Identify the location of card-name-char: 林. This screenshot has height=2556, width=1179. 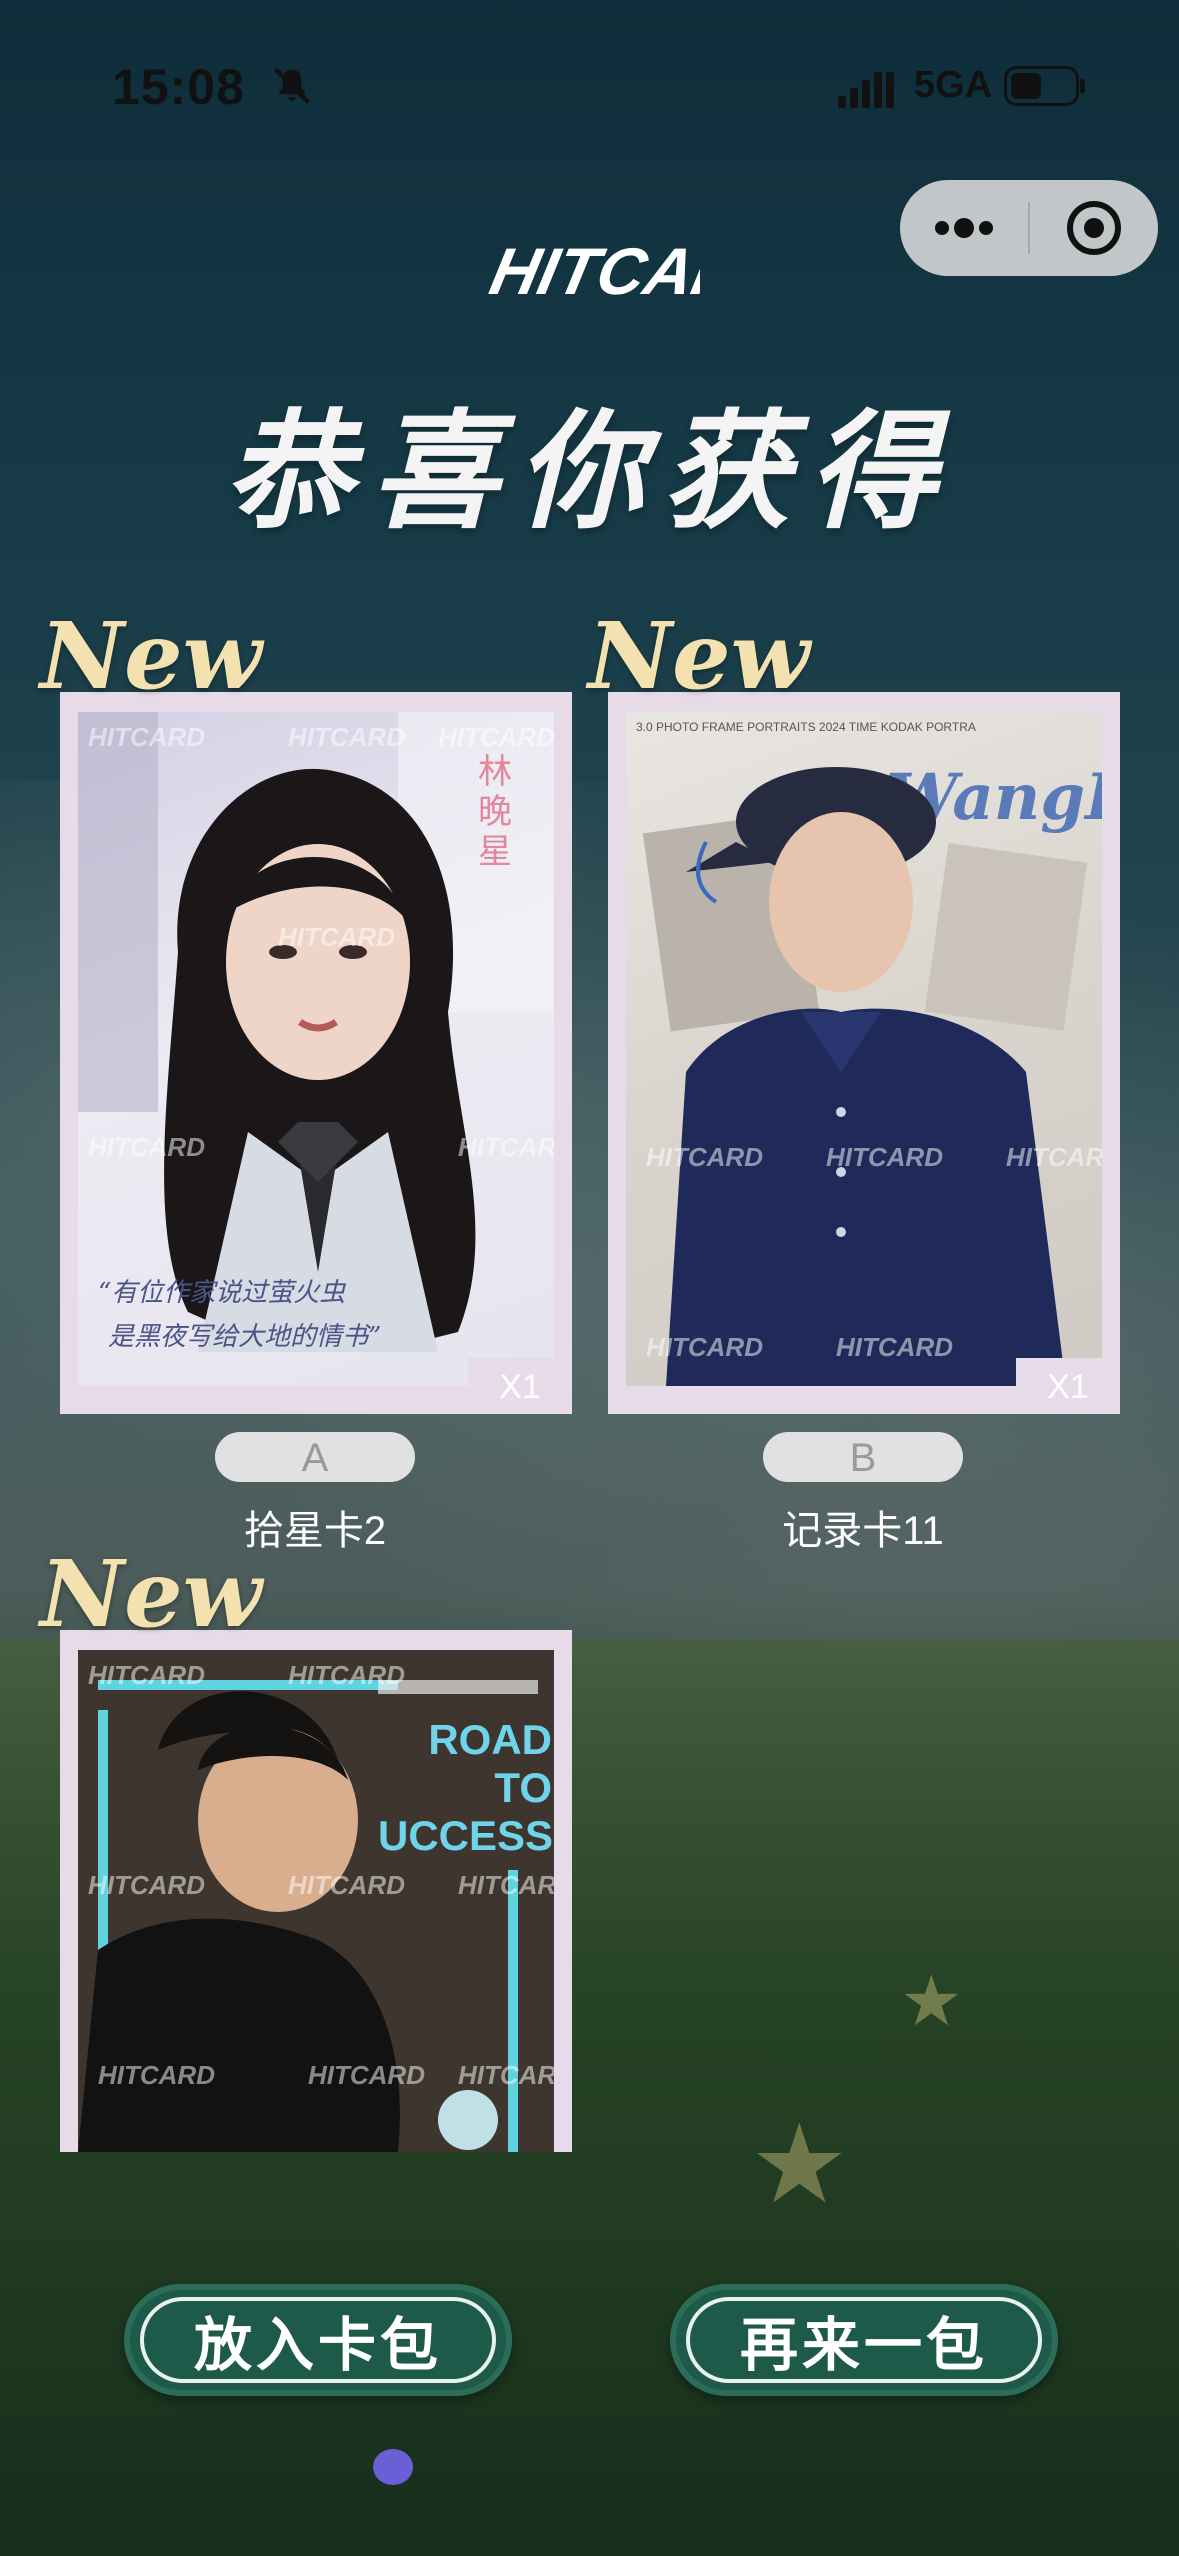
(495, 772).